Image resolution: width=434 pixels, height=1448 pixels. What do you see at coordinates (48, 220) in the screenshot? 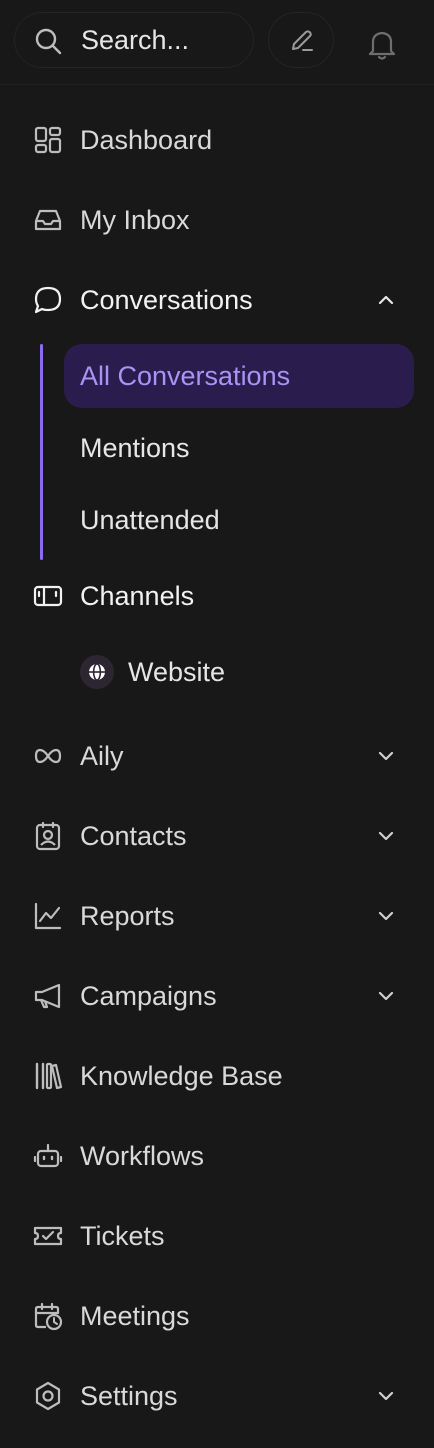
I see `inbox-icon` at bounding box center [48, 220].